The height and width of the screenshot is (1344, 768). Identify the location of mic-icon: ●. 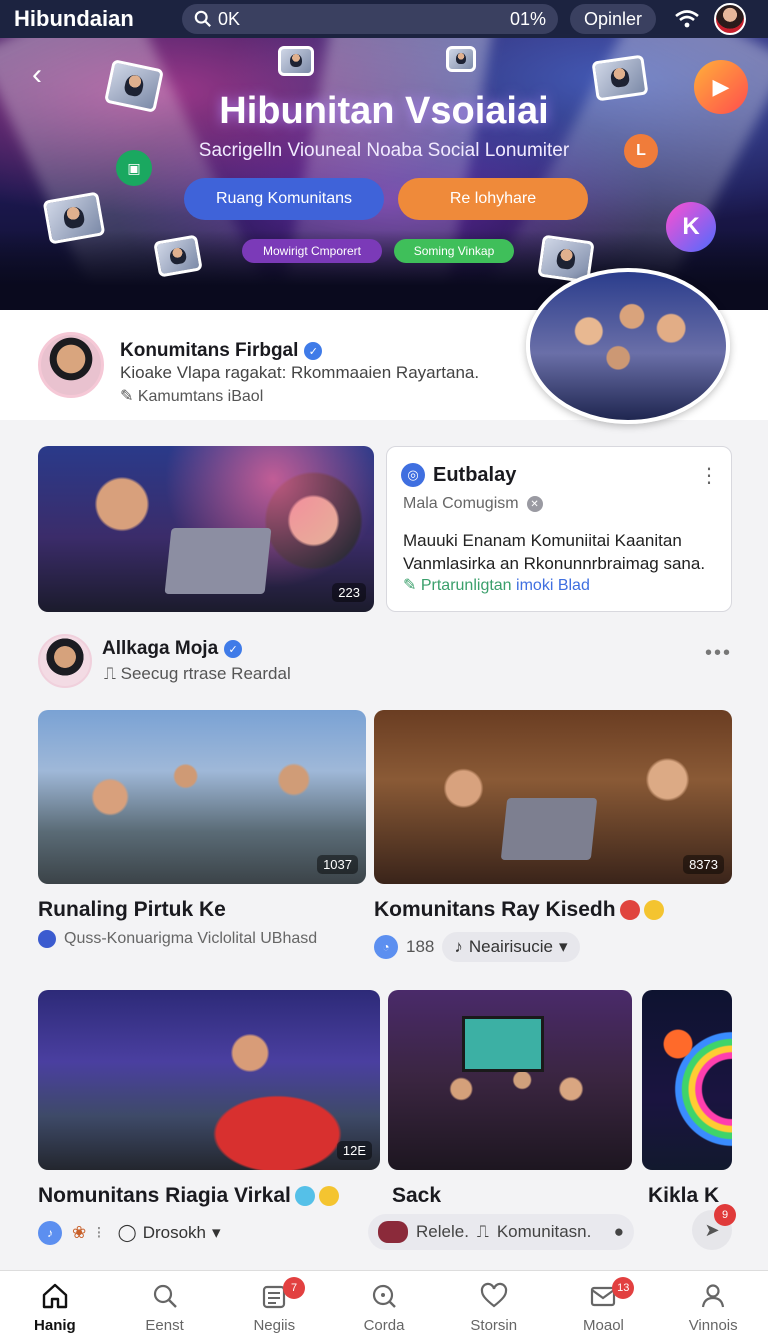
(619, 1232).